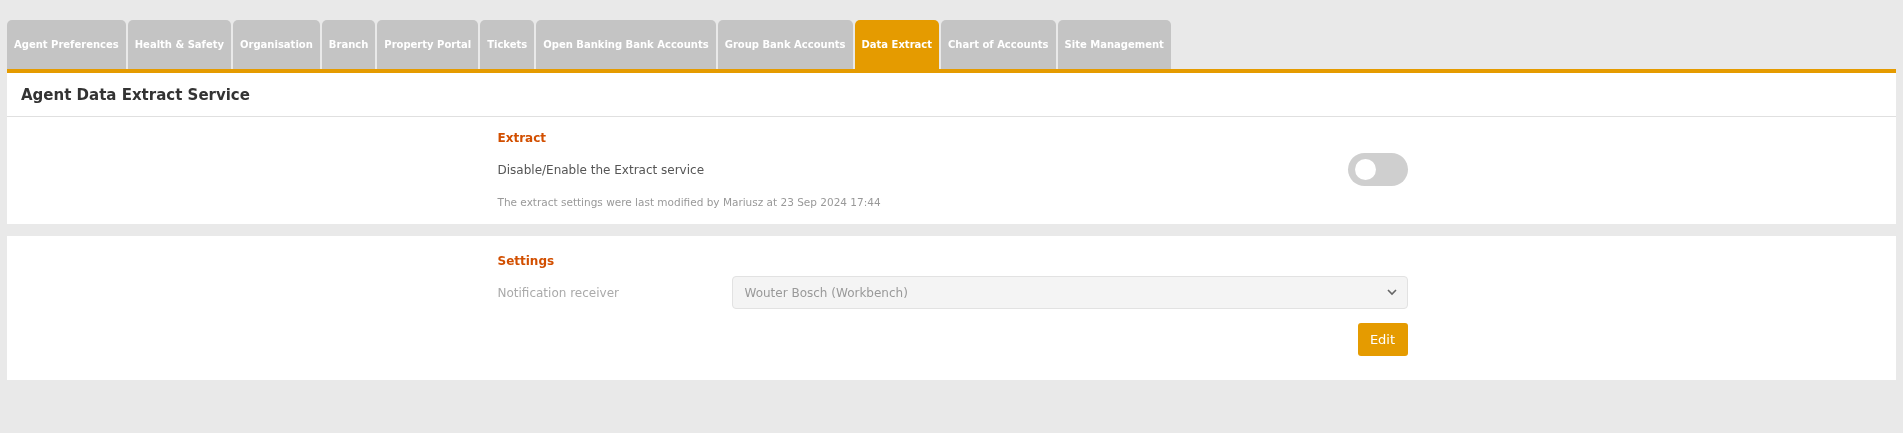  Describe the element at coordinates (135, 94) in the screenshot. I see `page-title: Agent Data Extract Service` at that location.